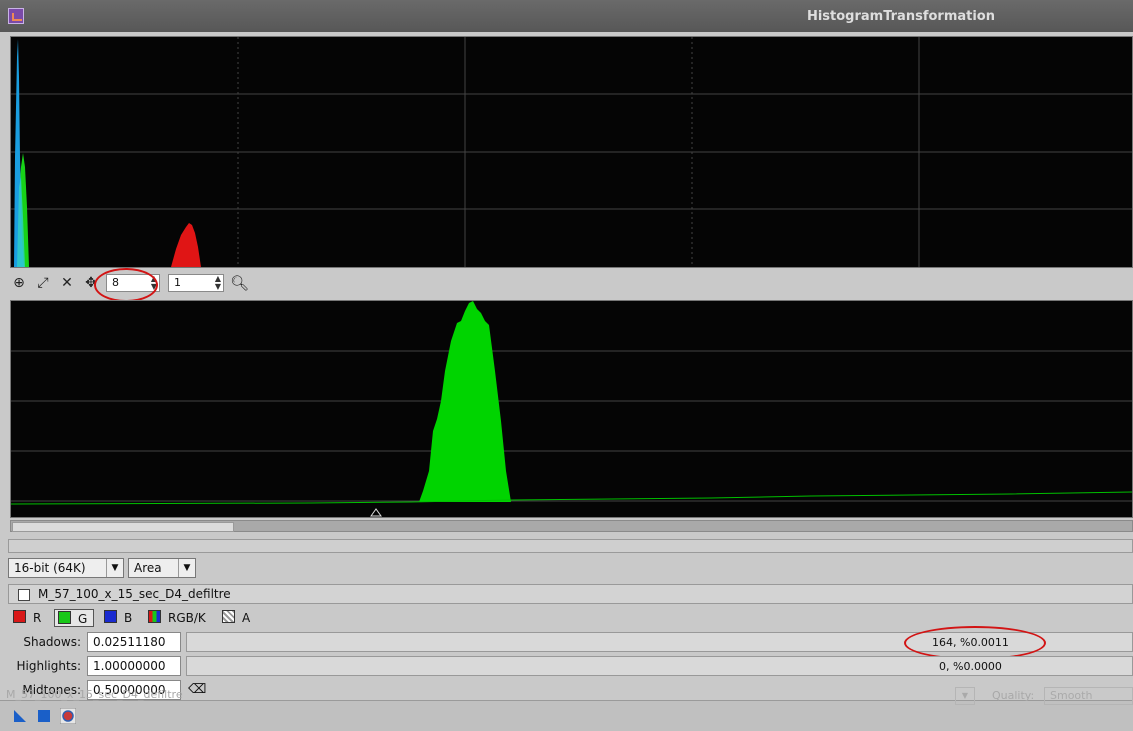 The height and width of the screenshot is (731, 1133). What do you see at coordinates (44, 716) in the screenshot?
I see `apply-global-icon` at bounding box center [44, 716].